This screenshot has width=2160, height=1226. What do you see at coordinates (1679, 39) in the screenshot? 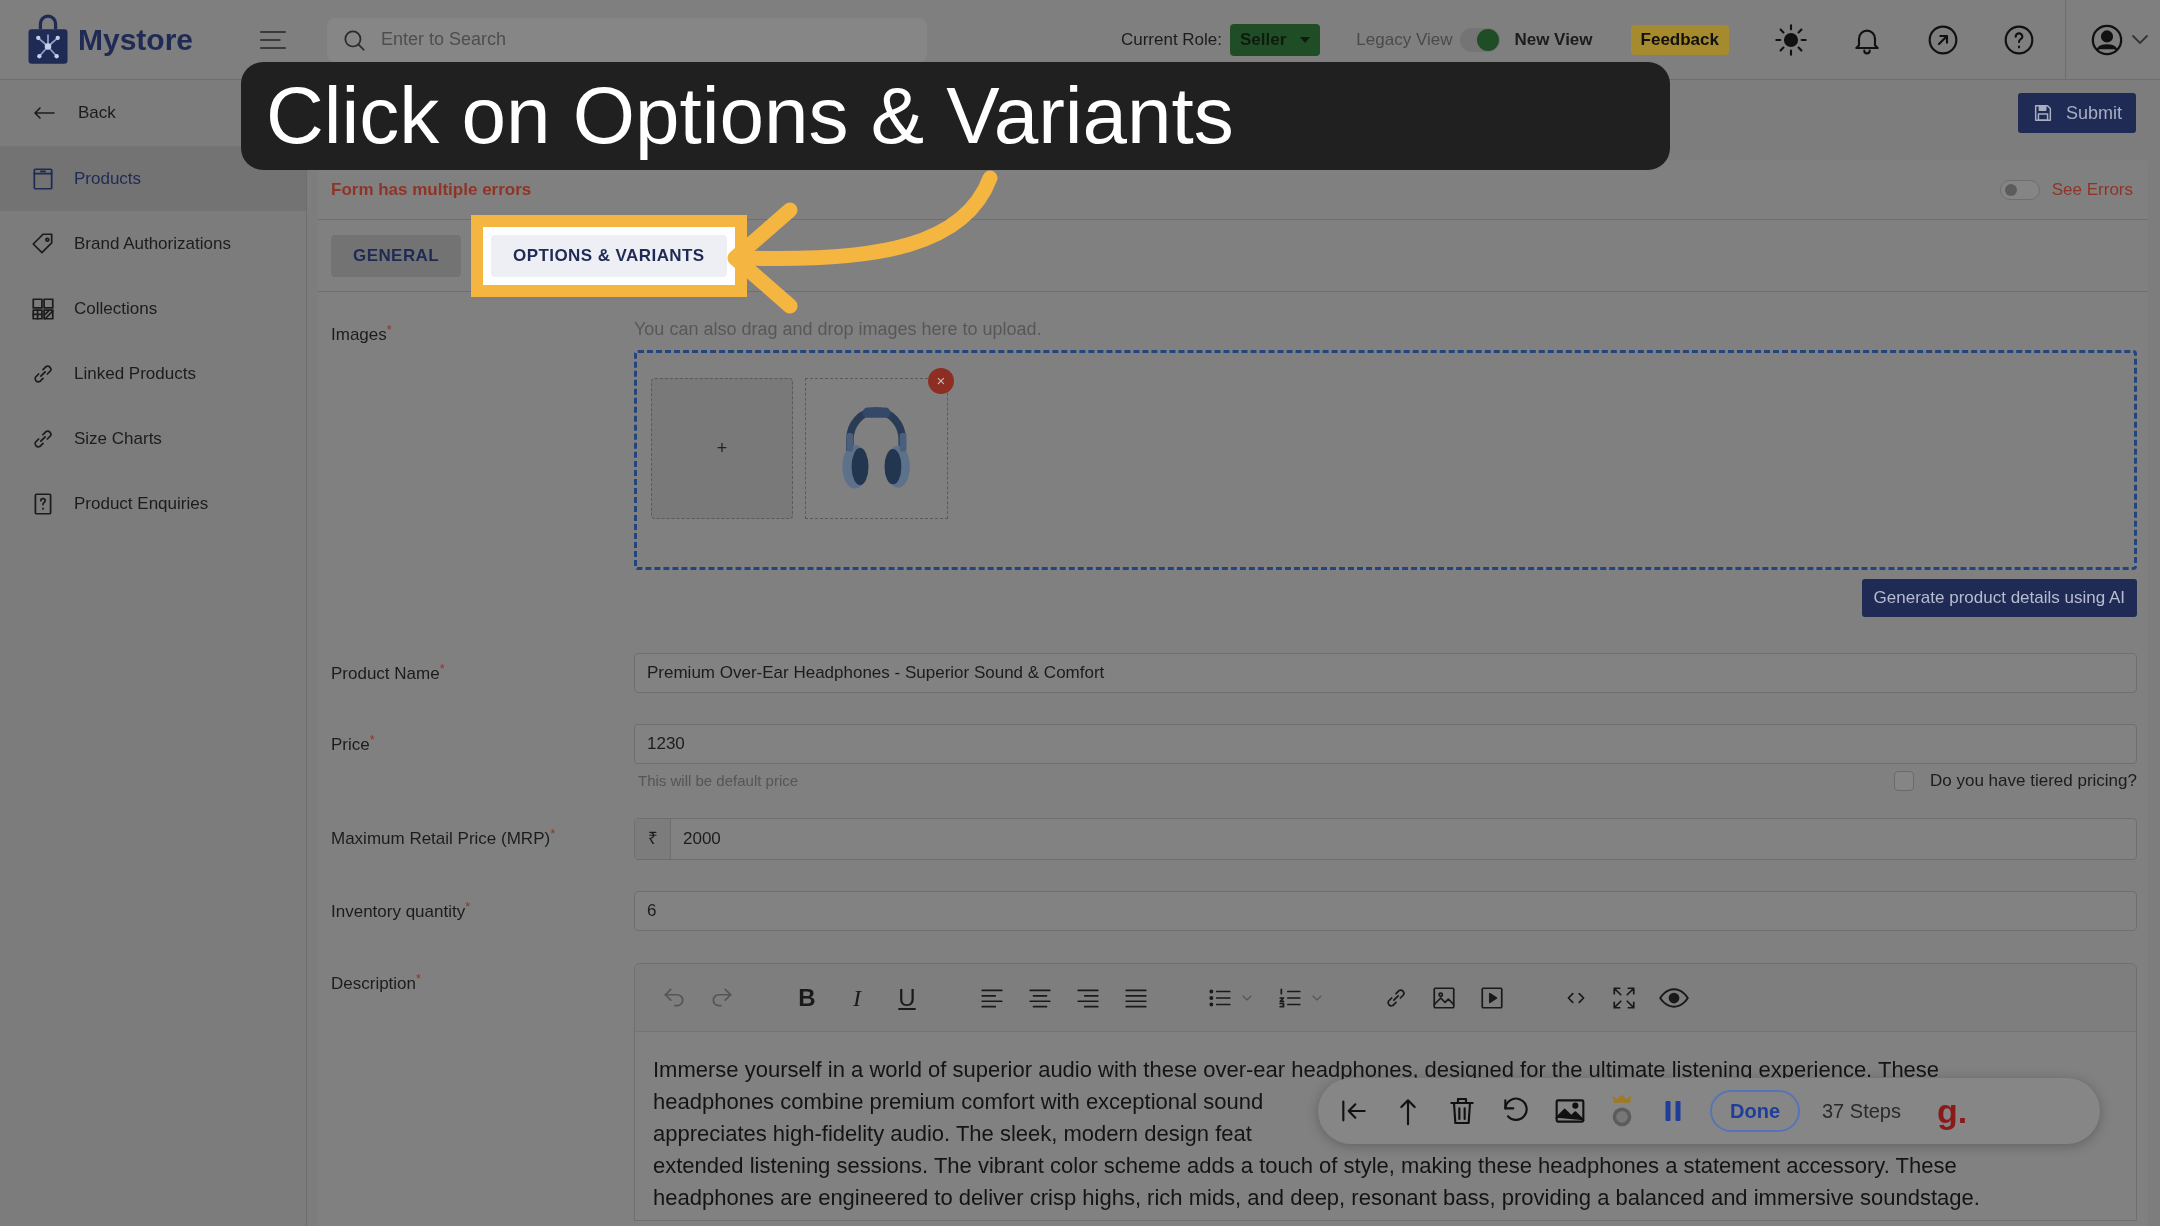
I see `feedback-button: Feedback` at bounding box center [1679, 39].